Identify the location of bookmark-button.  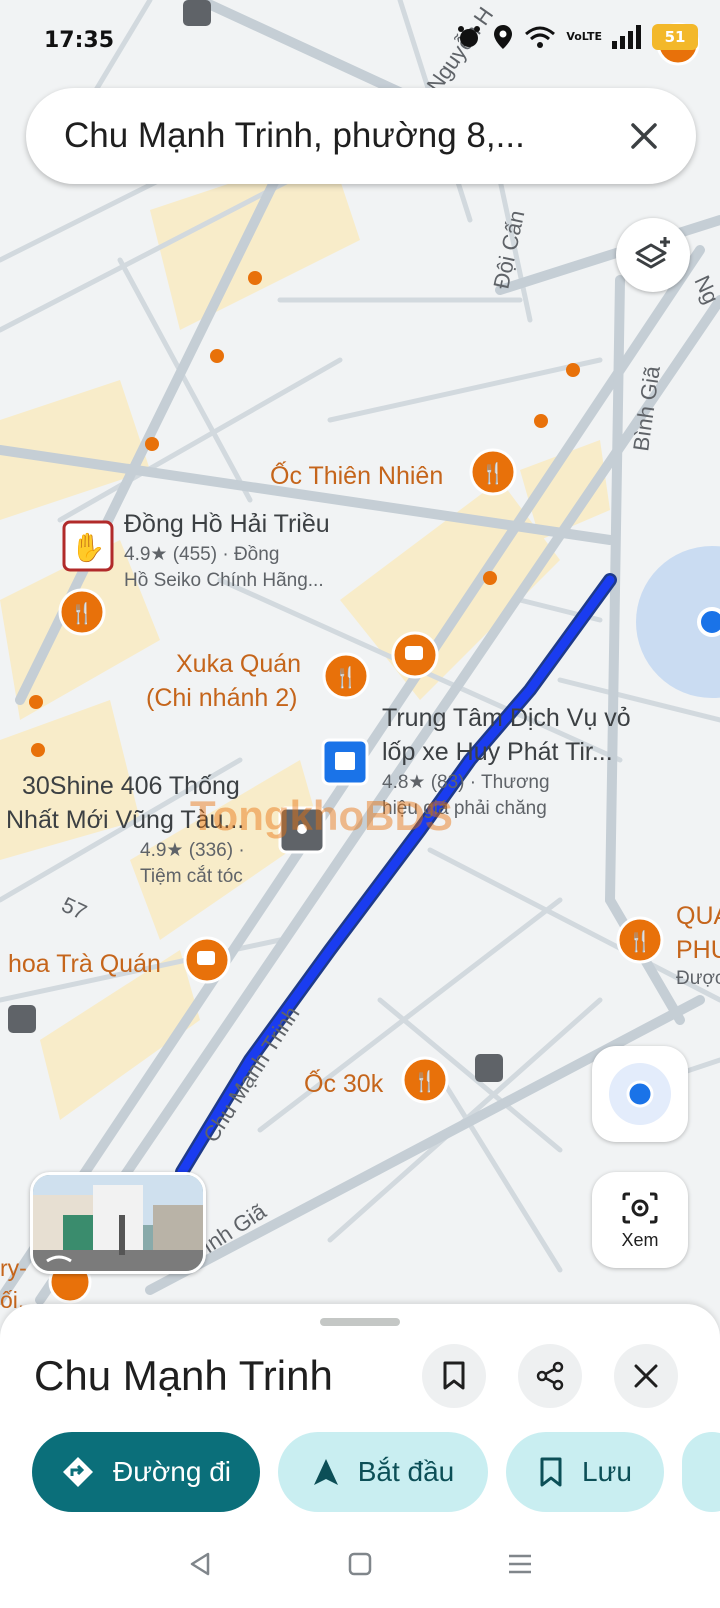
(454, 1376).